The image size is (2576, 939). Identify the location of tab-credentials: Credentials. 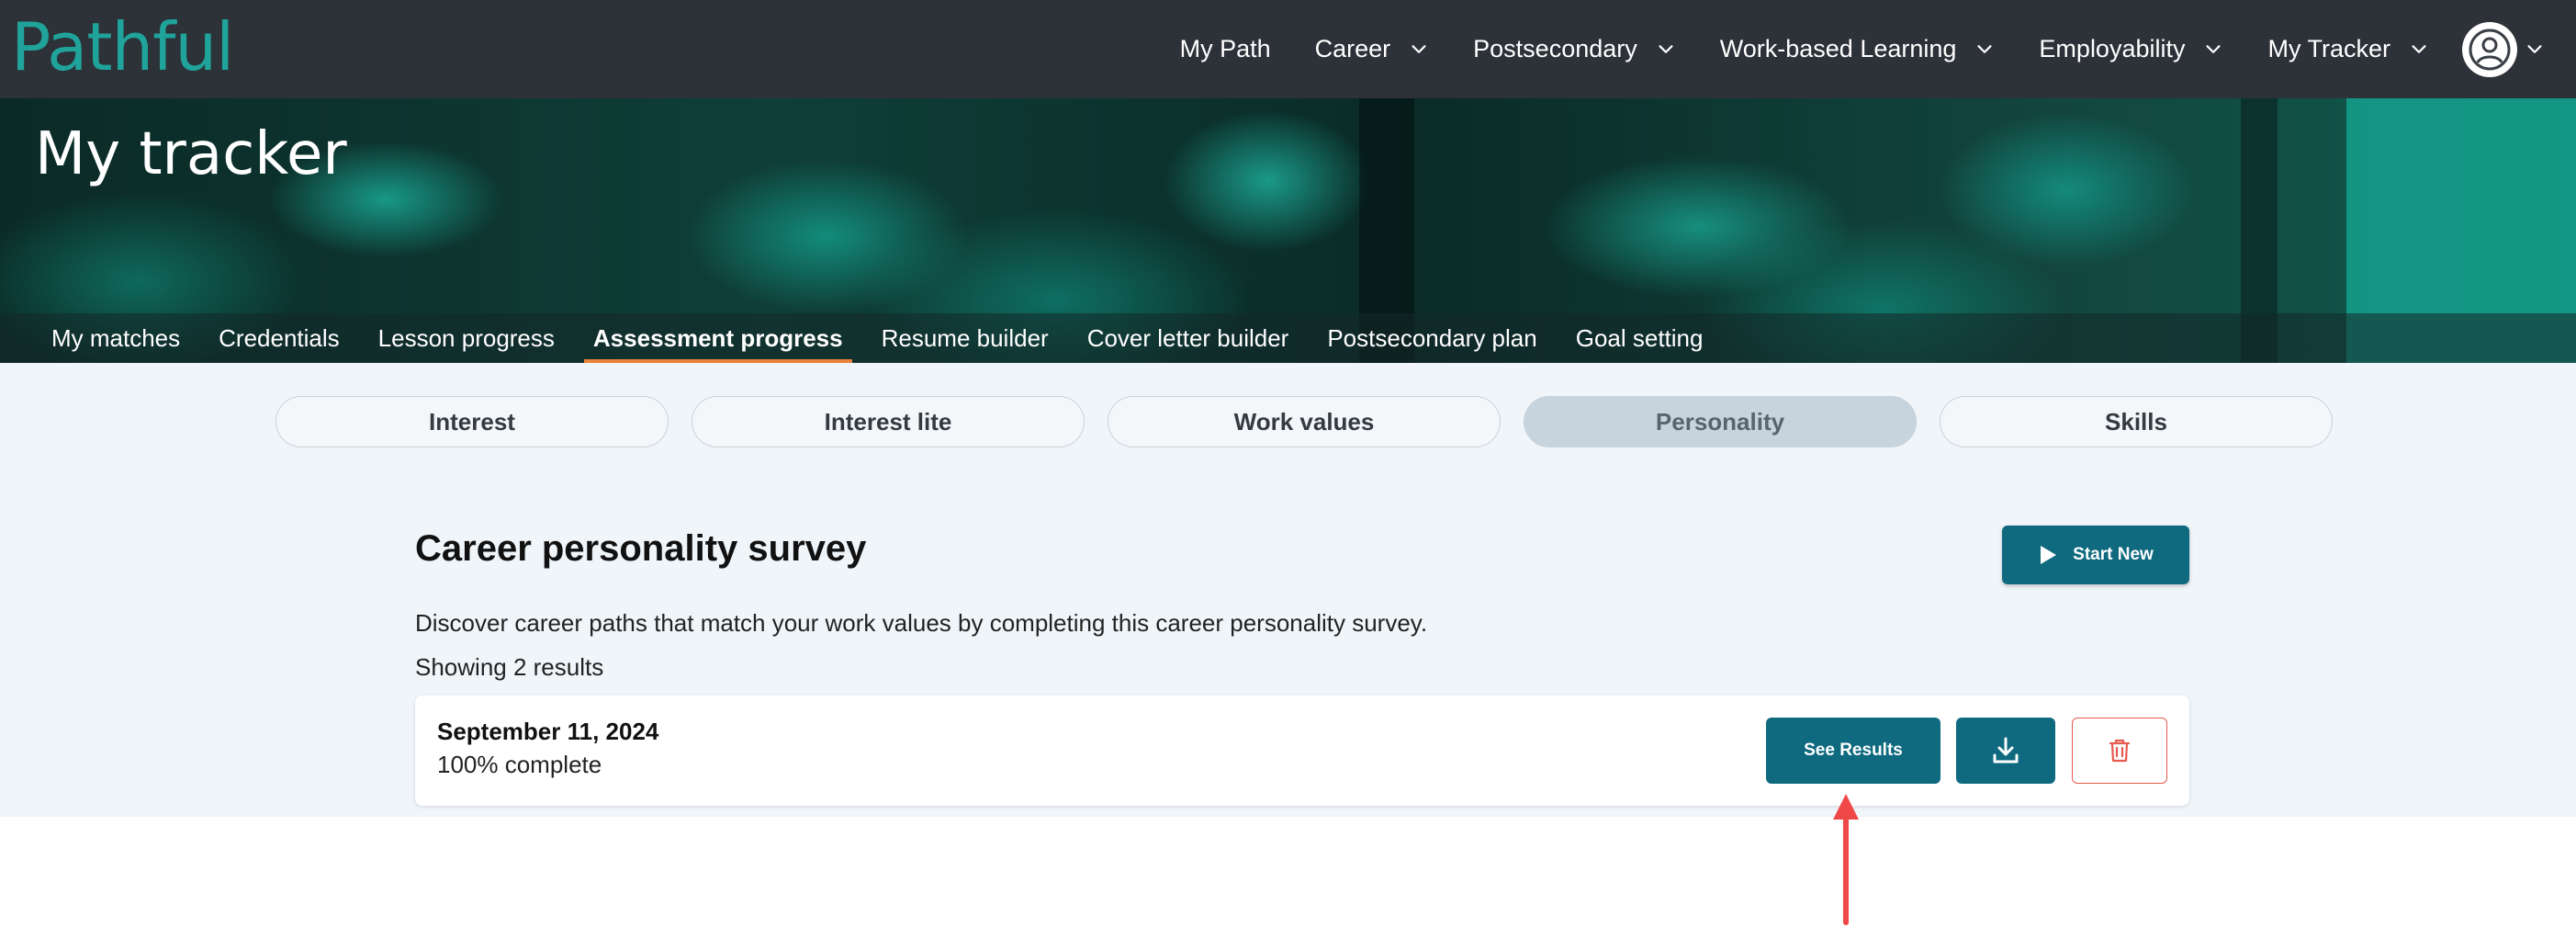
(279, 338).